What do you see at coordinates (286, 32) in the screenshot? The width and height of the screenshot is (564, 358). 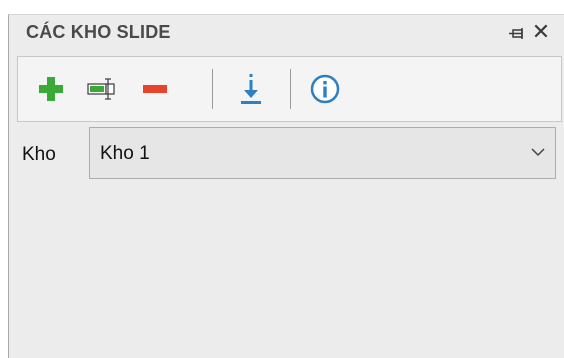 I see `panel-titlebar: CÁC KHO SLIDE ✕` at bounding box center [286, 32].